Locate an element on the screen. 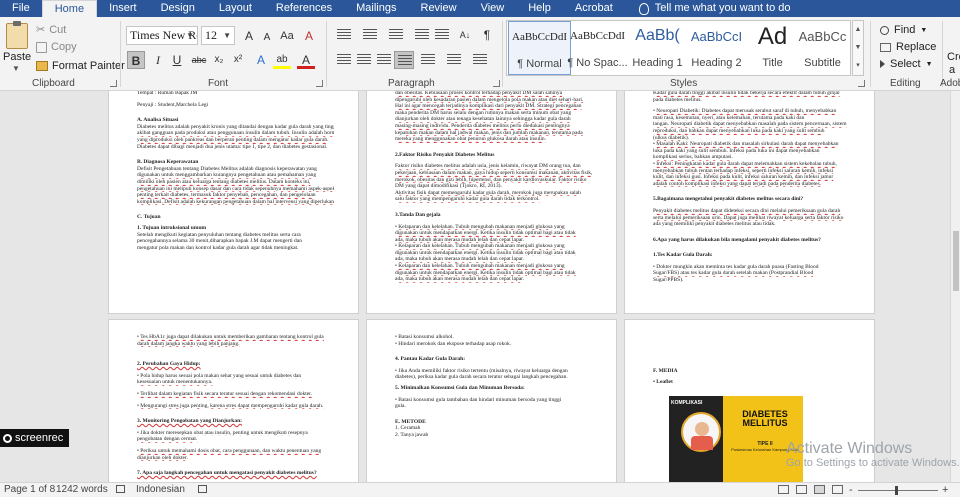  style-heading-2: AaBbCcI Heading 2 is located at coordinates (716, 48).